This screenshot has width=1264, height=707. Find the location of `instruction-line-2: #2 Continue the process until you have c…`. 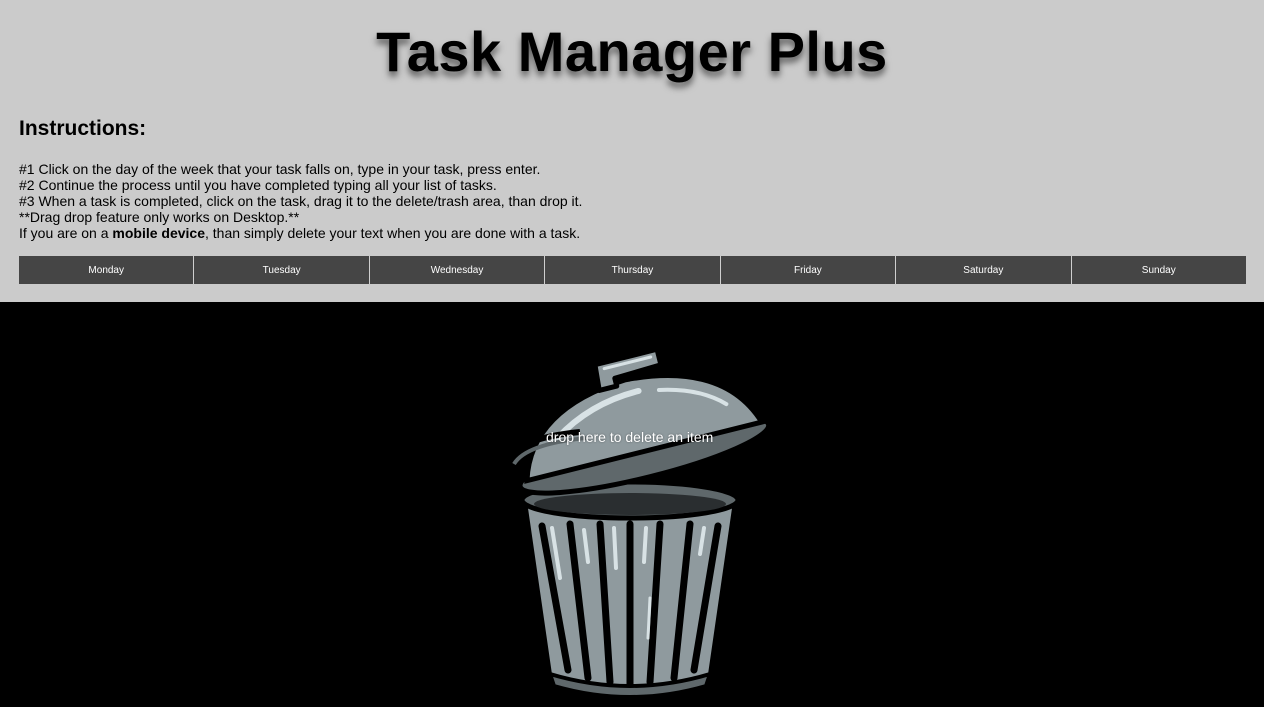

instruction-line-2: #2 Continue the process until you have c… is located at coordinates (258, 185).